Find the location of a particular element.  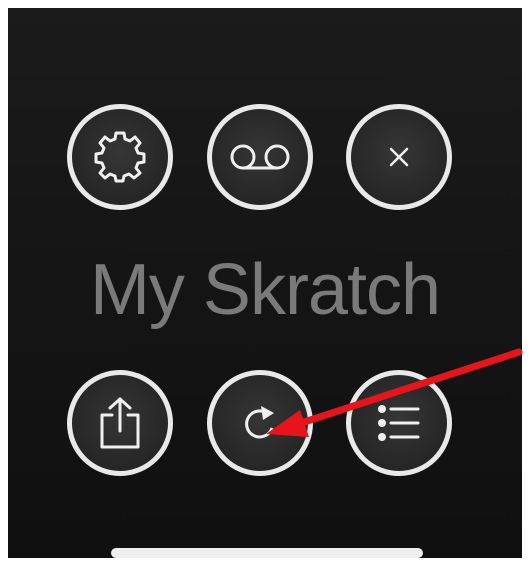

list-icon is located at coordinates (399, 423).